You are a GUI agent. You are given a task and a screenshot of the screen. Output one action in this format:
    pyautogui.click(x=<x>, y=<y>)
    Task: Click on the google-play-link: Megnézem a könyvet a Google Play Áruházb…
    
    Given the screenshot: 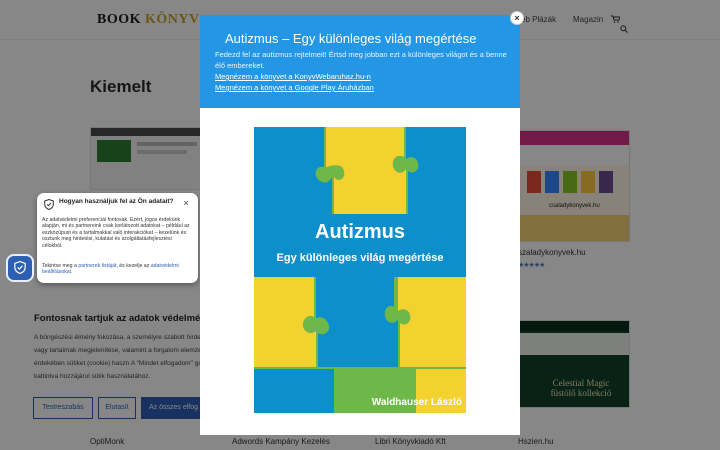 What is the action you would take?
    pyautogui.click(x=294, y=87)
    